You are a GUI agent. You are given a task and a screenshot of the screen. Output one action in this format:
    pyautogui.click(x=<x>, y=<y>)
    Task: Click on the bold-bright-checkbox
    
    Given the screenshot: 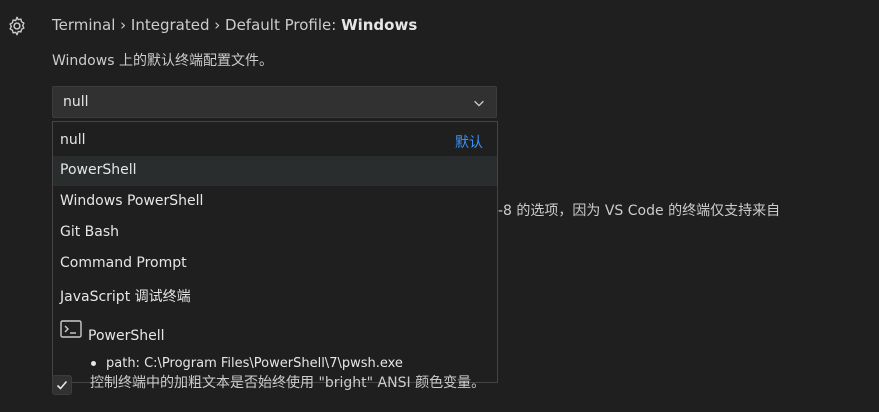 What is the action you would take?
    pyautogui.click(x=62, y=385)
    